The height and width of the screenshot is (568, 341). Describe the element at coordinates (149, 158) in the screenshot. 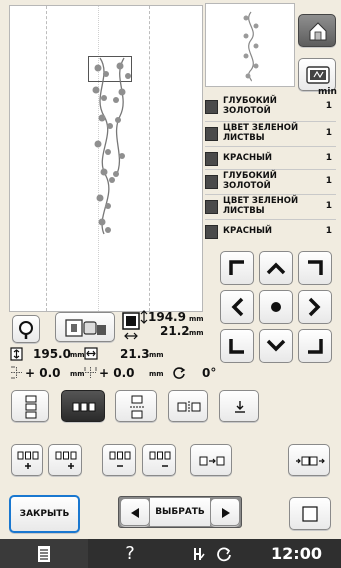

I see `hoop-guide-right` at that location.